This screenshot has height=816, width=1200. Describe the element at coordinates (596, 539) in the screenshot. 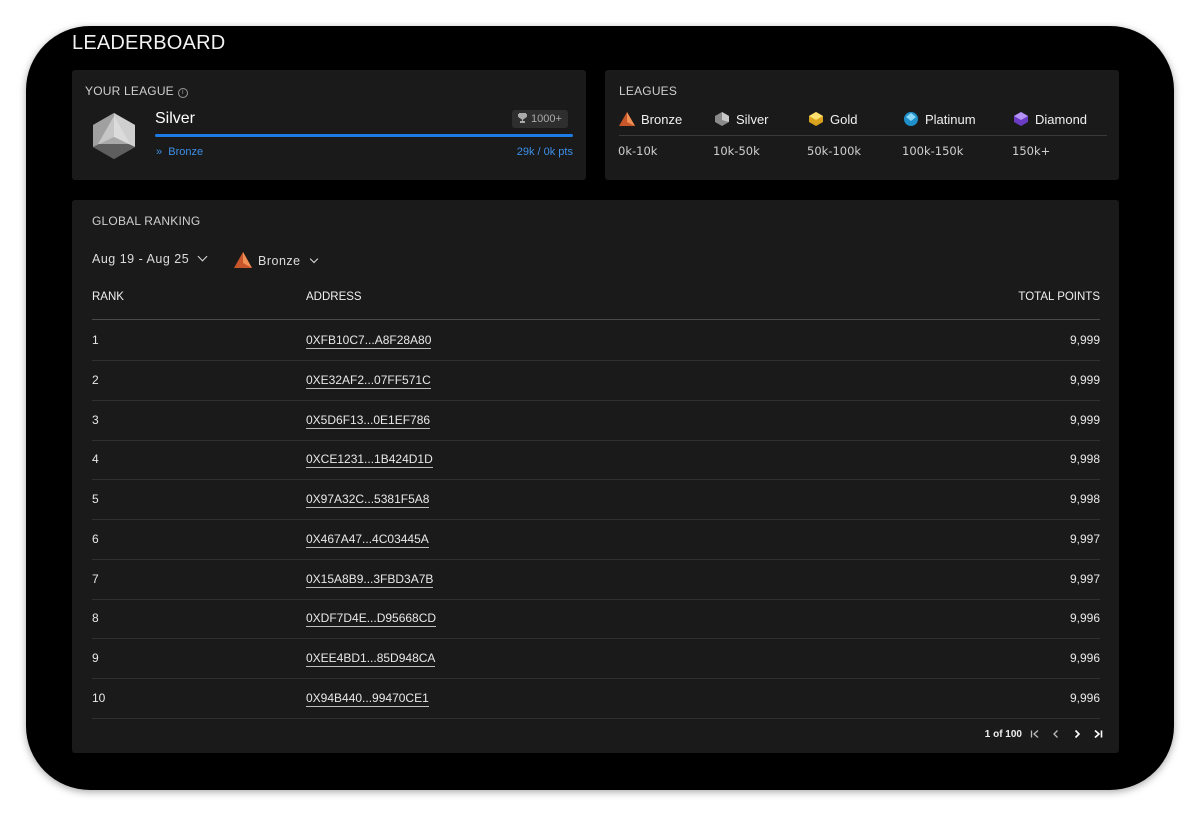

I see `table-row: 6 0X467A47...4C03445A 9,997` at that location.